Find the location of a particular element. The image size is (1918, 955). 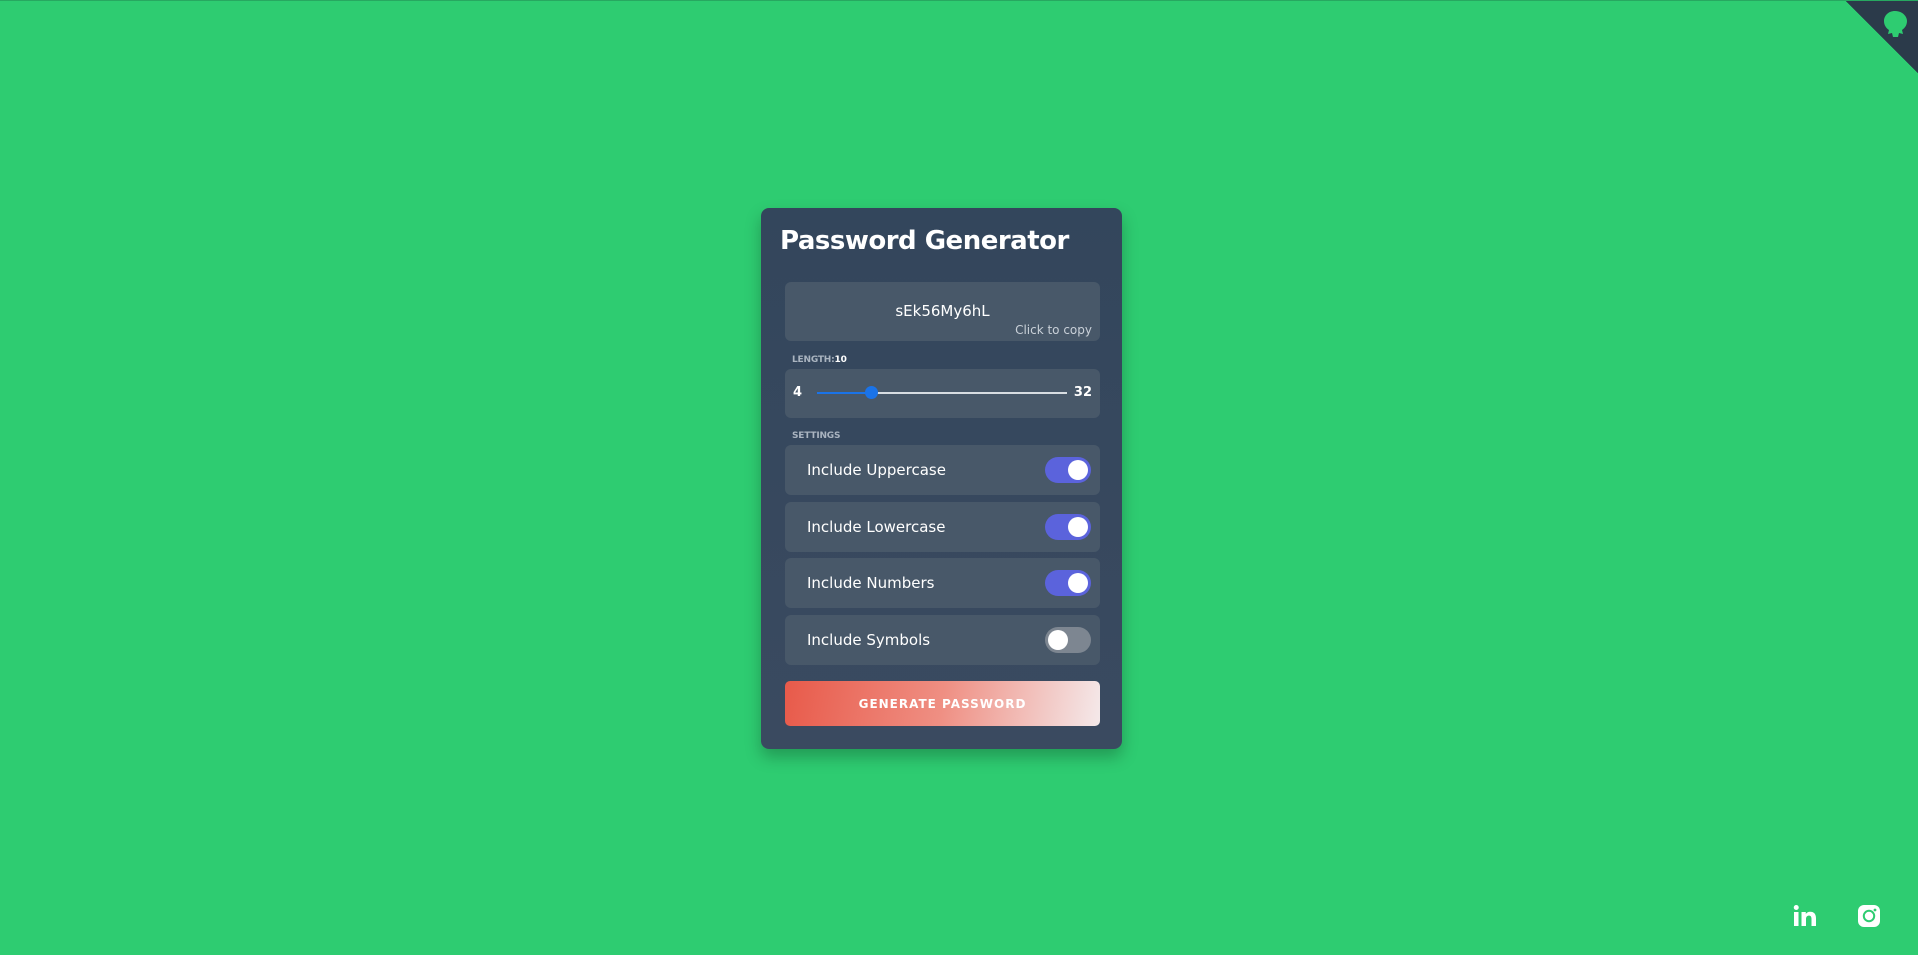

numbers-toggle is located at coordinates (1068, 583).